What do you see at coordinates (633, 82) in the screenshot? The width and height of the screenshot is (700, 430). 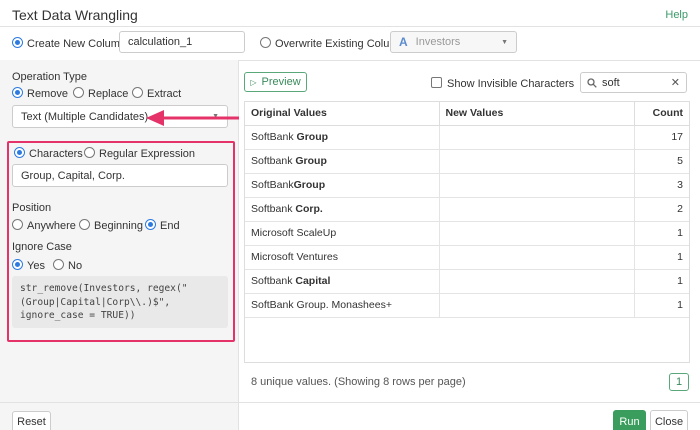 I see `search-input: soft ✕` at bounding box center [633, 82].